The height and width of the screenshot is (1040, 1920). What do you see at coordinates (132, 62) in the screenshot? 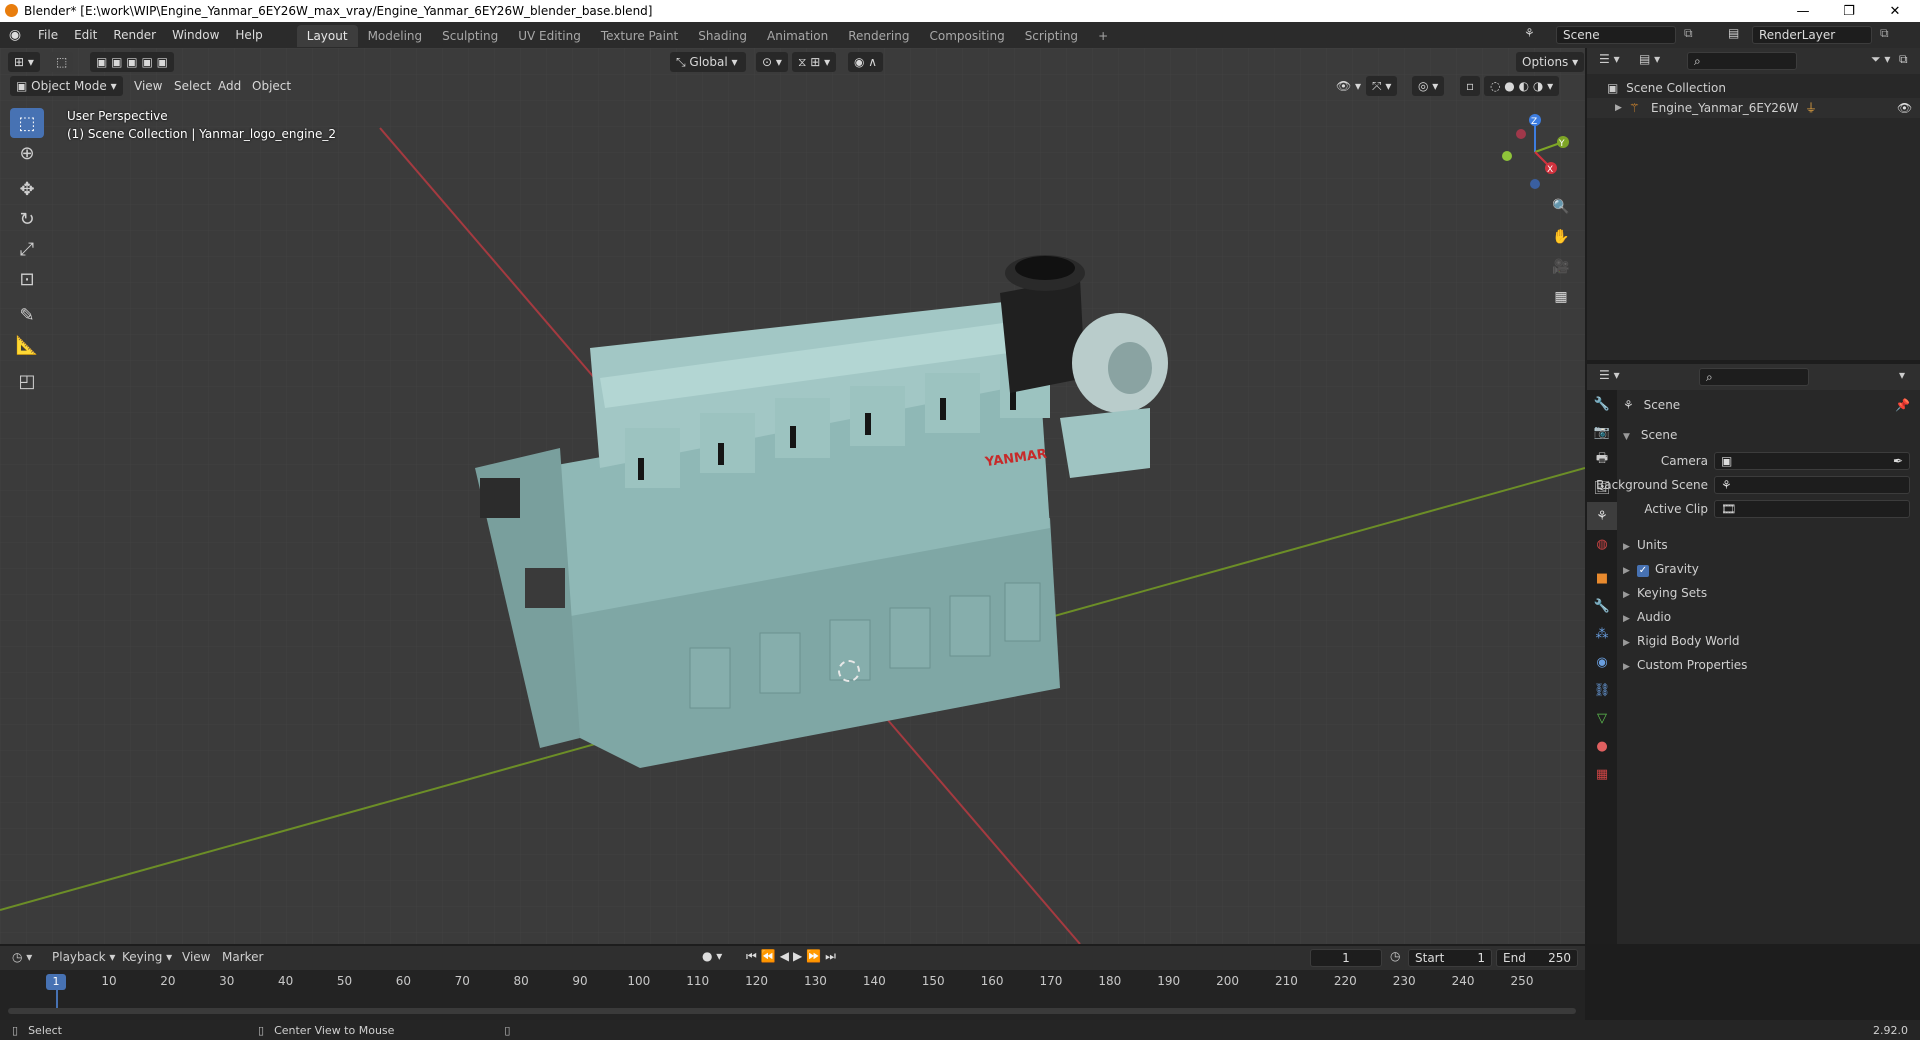
I see `selection-mode-icons: ▣ ▣ ▣ ▣ ▣` at bounding box center [132, 62].